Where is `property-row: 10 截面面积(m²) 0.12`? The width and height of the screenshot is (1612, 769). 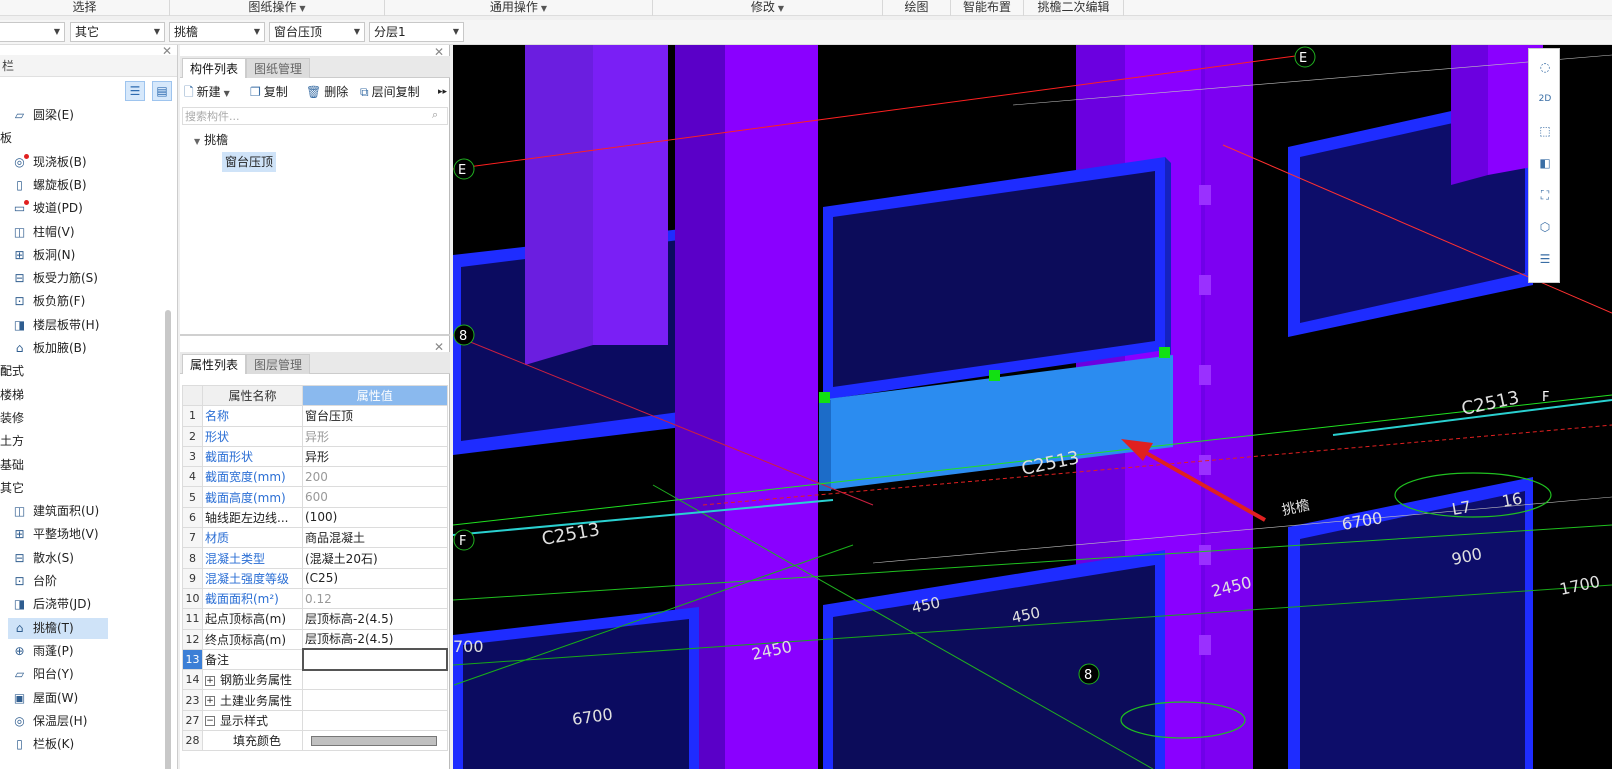
property-row: 10 截面面积(m²) 0.12 is located at coordinates (315, 598).